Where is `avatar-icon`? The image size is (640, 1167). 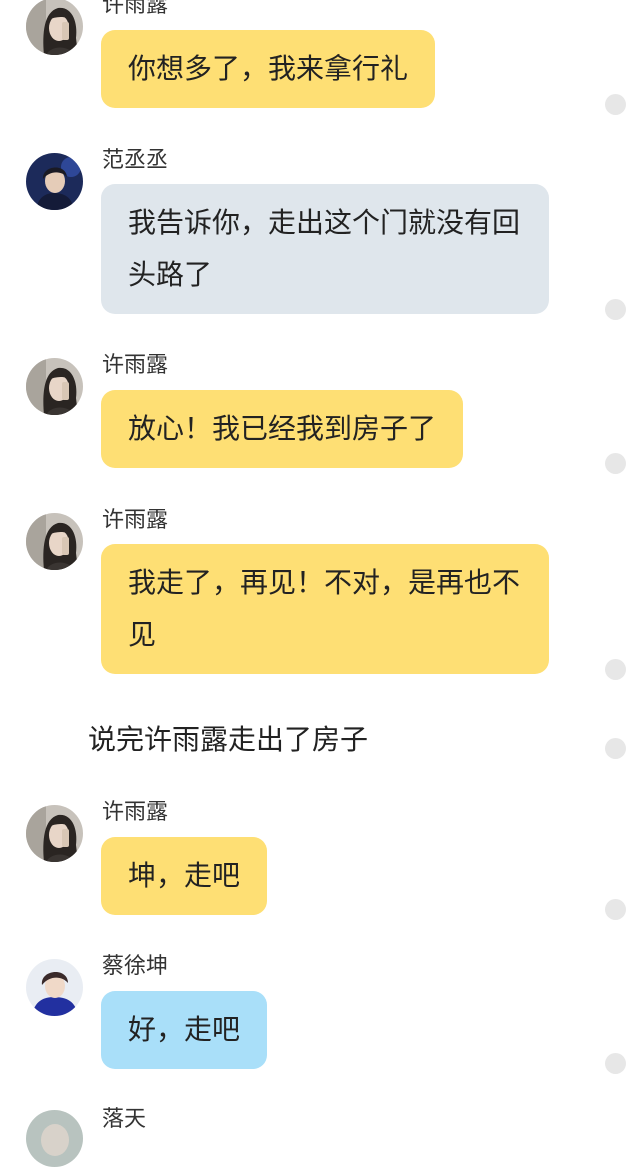
avatar-icon is located at coordinates (54, 1138).